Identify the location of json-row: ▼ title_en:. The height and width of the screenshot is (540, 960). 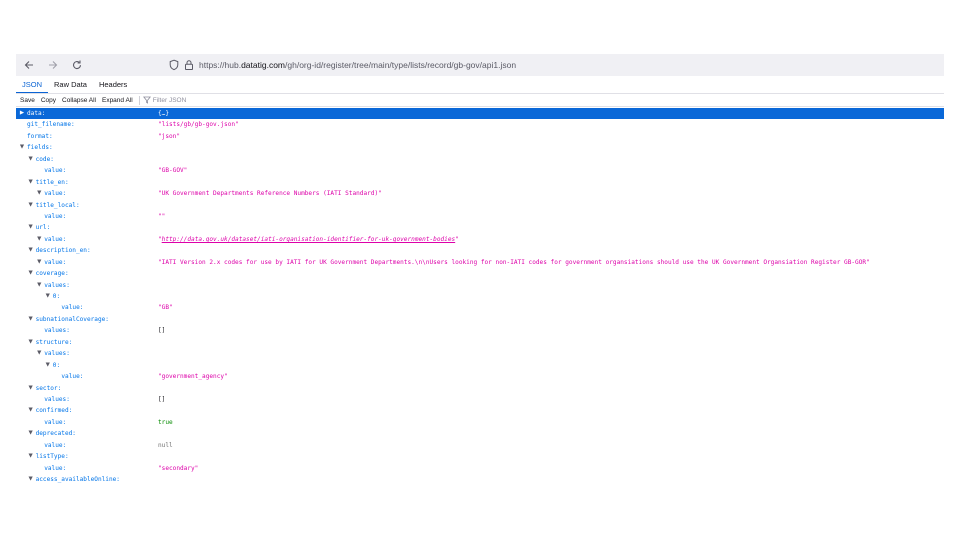
(480, 182).